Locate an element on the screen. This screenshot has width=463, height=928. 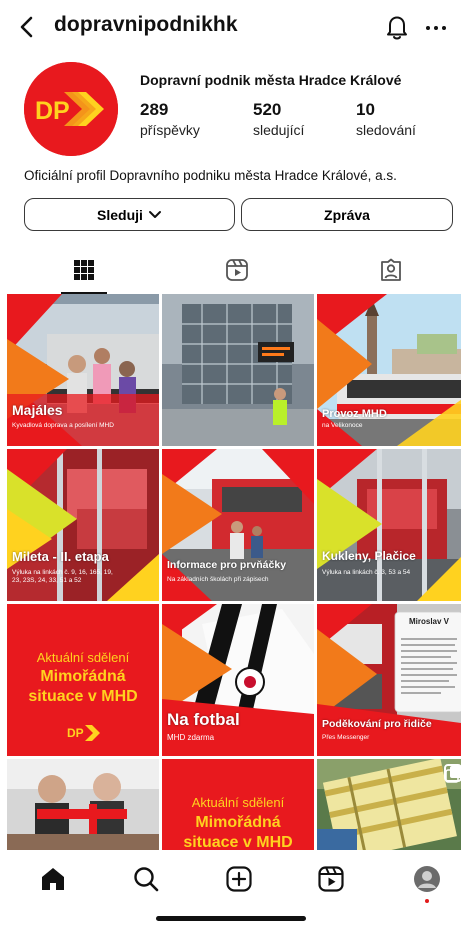
reels-nav-icon is located at coordinates (331, 879).